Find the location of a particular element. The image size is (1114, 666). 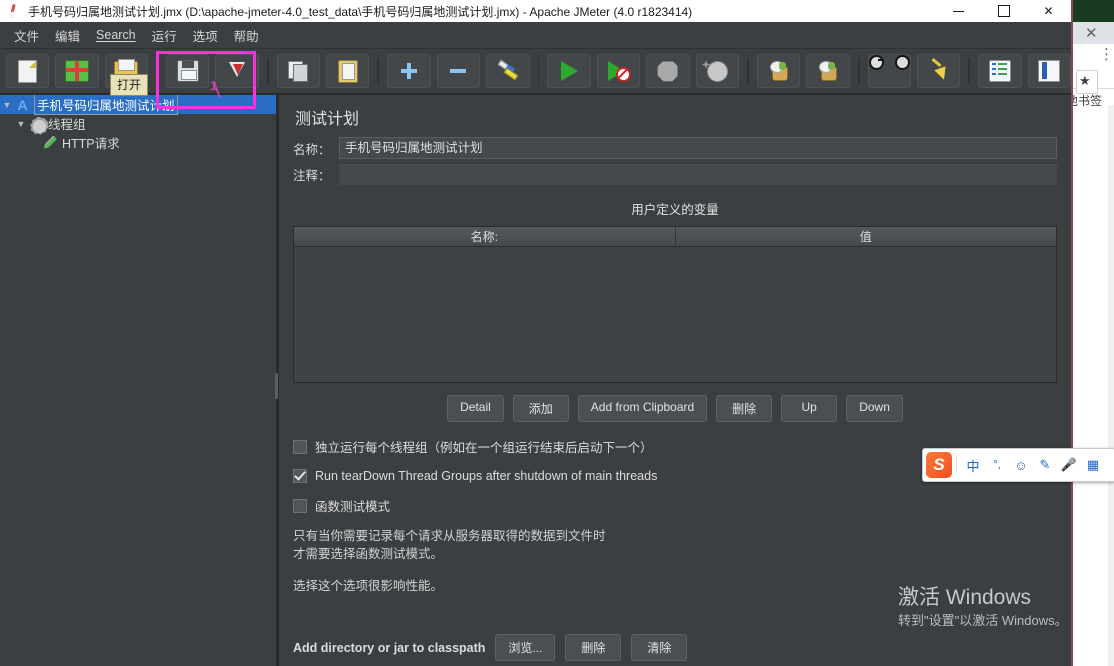

serialize-thread-groups-checkbox is located at coordinates (300, 446).